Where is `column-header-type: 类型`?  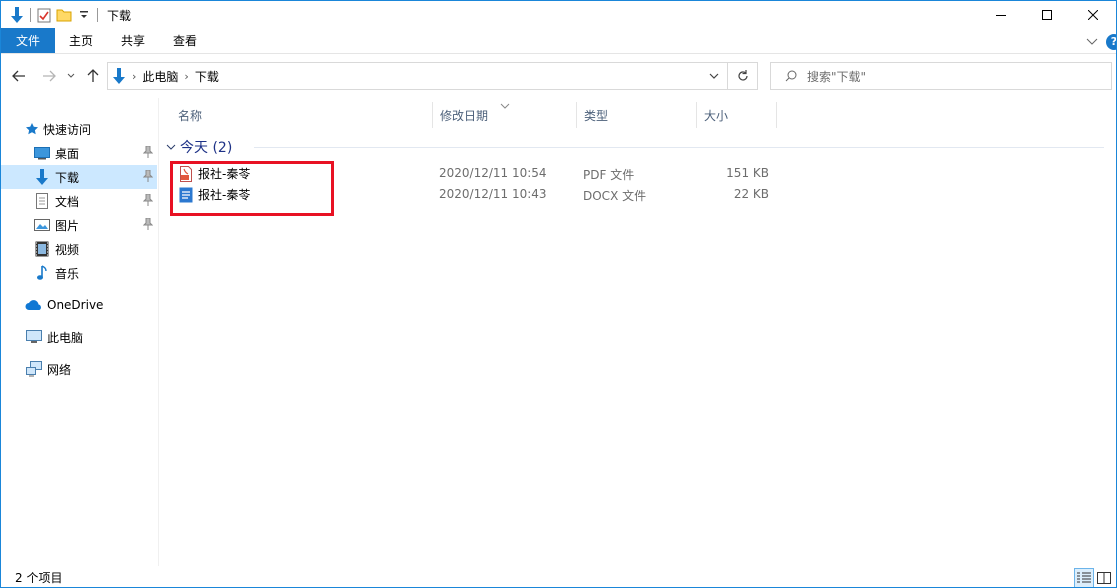 column-header-type: 类型 is located at coordinates (636, 115).